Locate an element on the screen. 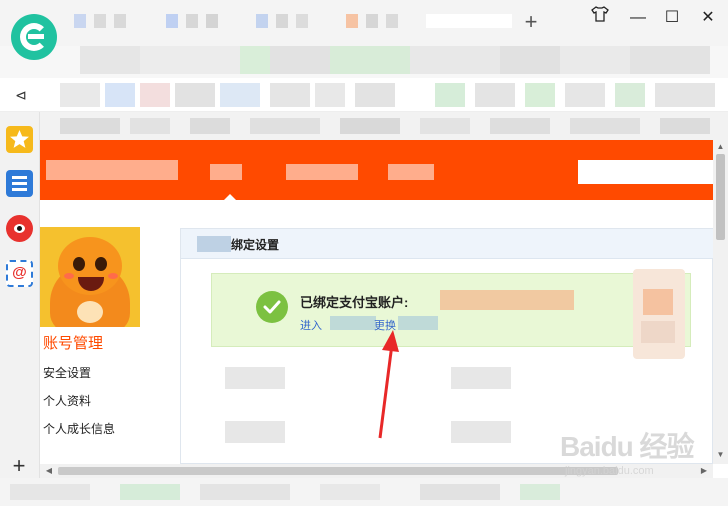 This screenshot has height=506, width=728. close-button: ✕ is located at coordinates (708, 18).